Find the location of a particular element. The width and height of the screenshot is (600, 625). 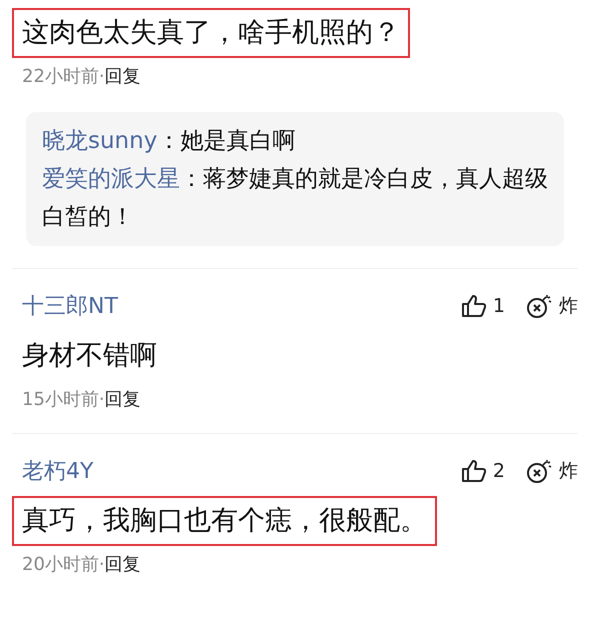

like-count: 2 is located at coordinates (498, 471).